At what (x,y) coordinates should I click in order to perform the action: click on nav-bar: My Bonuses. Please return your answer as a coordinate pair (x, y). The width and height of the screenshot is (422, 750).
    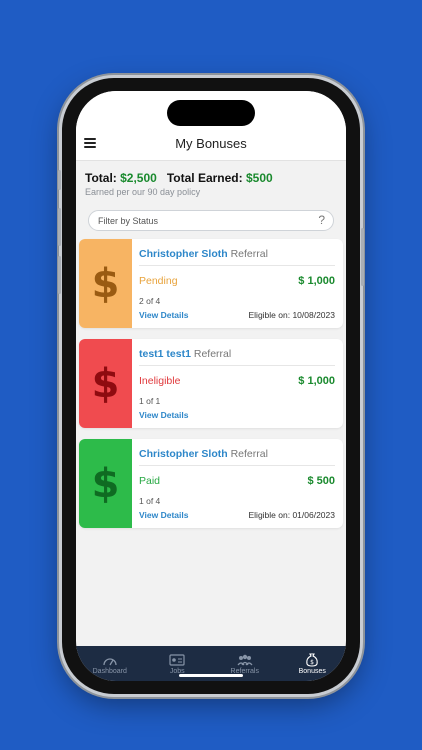
    Looking at the image, I should click on (211, 144).